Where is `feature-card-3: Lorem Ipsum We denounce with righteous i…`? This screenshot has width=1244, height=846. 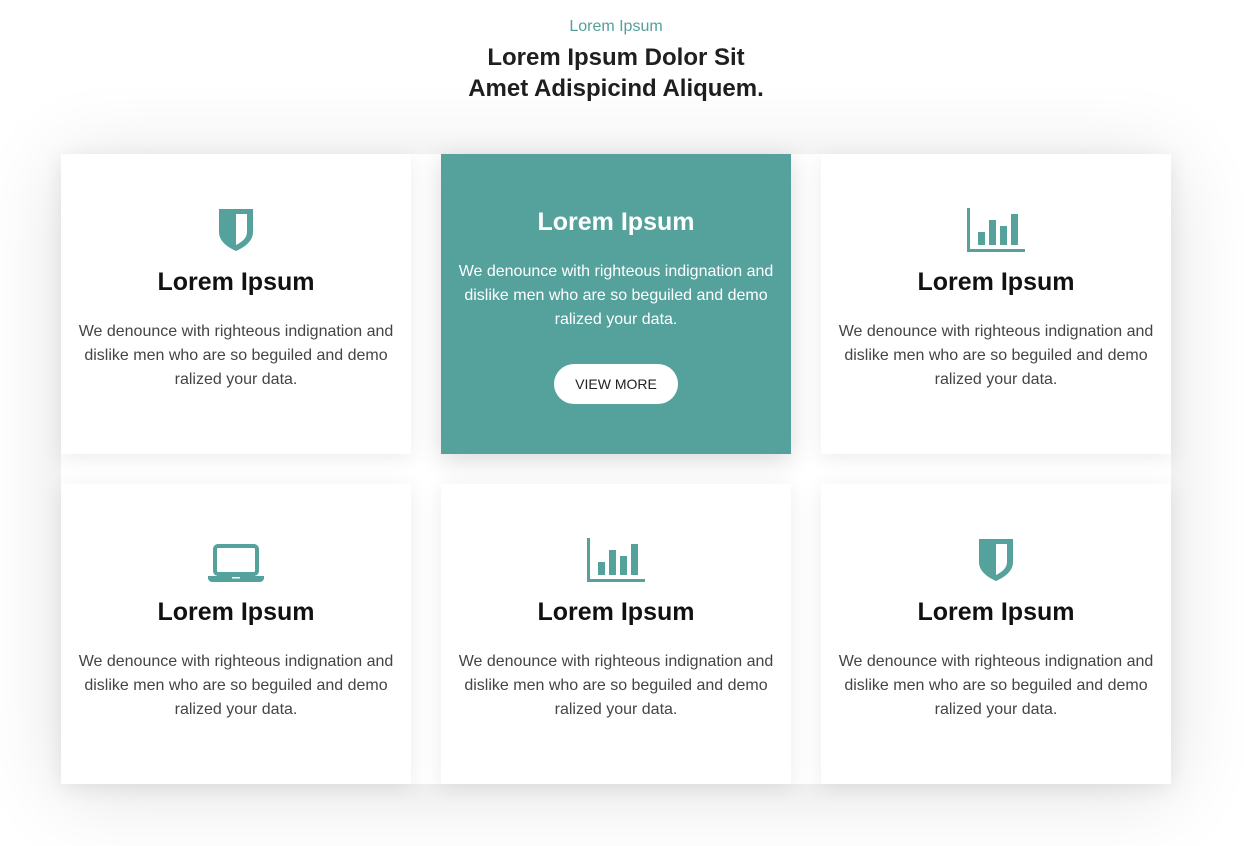
feature-card-3: Lorem Ipsum We denounce with righteous i… is located at coordinates (996, 304).